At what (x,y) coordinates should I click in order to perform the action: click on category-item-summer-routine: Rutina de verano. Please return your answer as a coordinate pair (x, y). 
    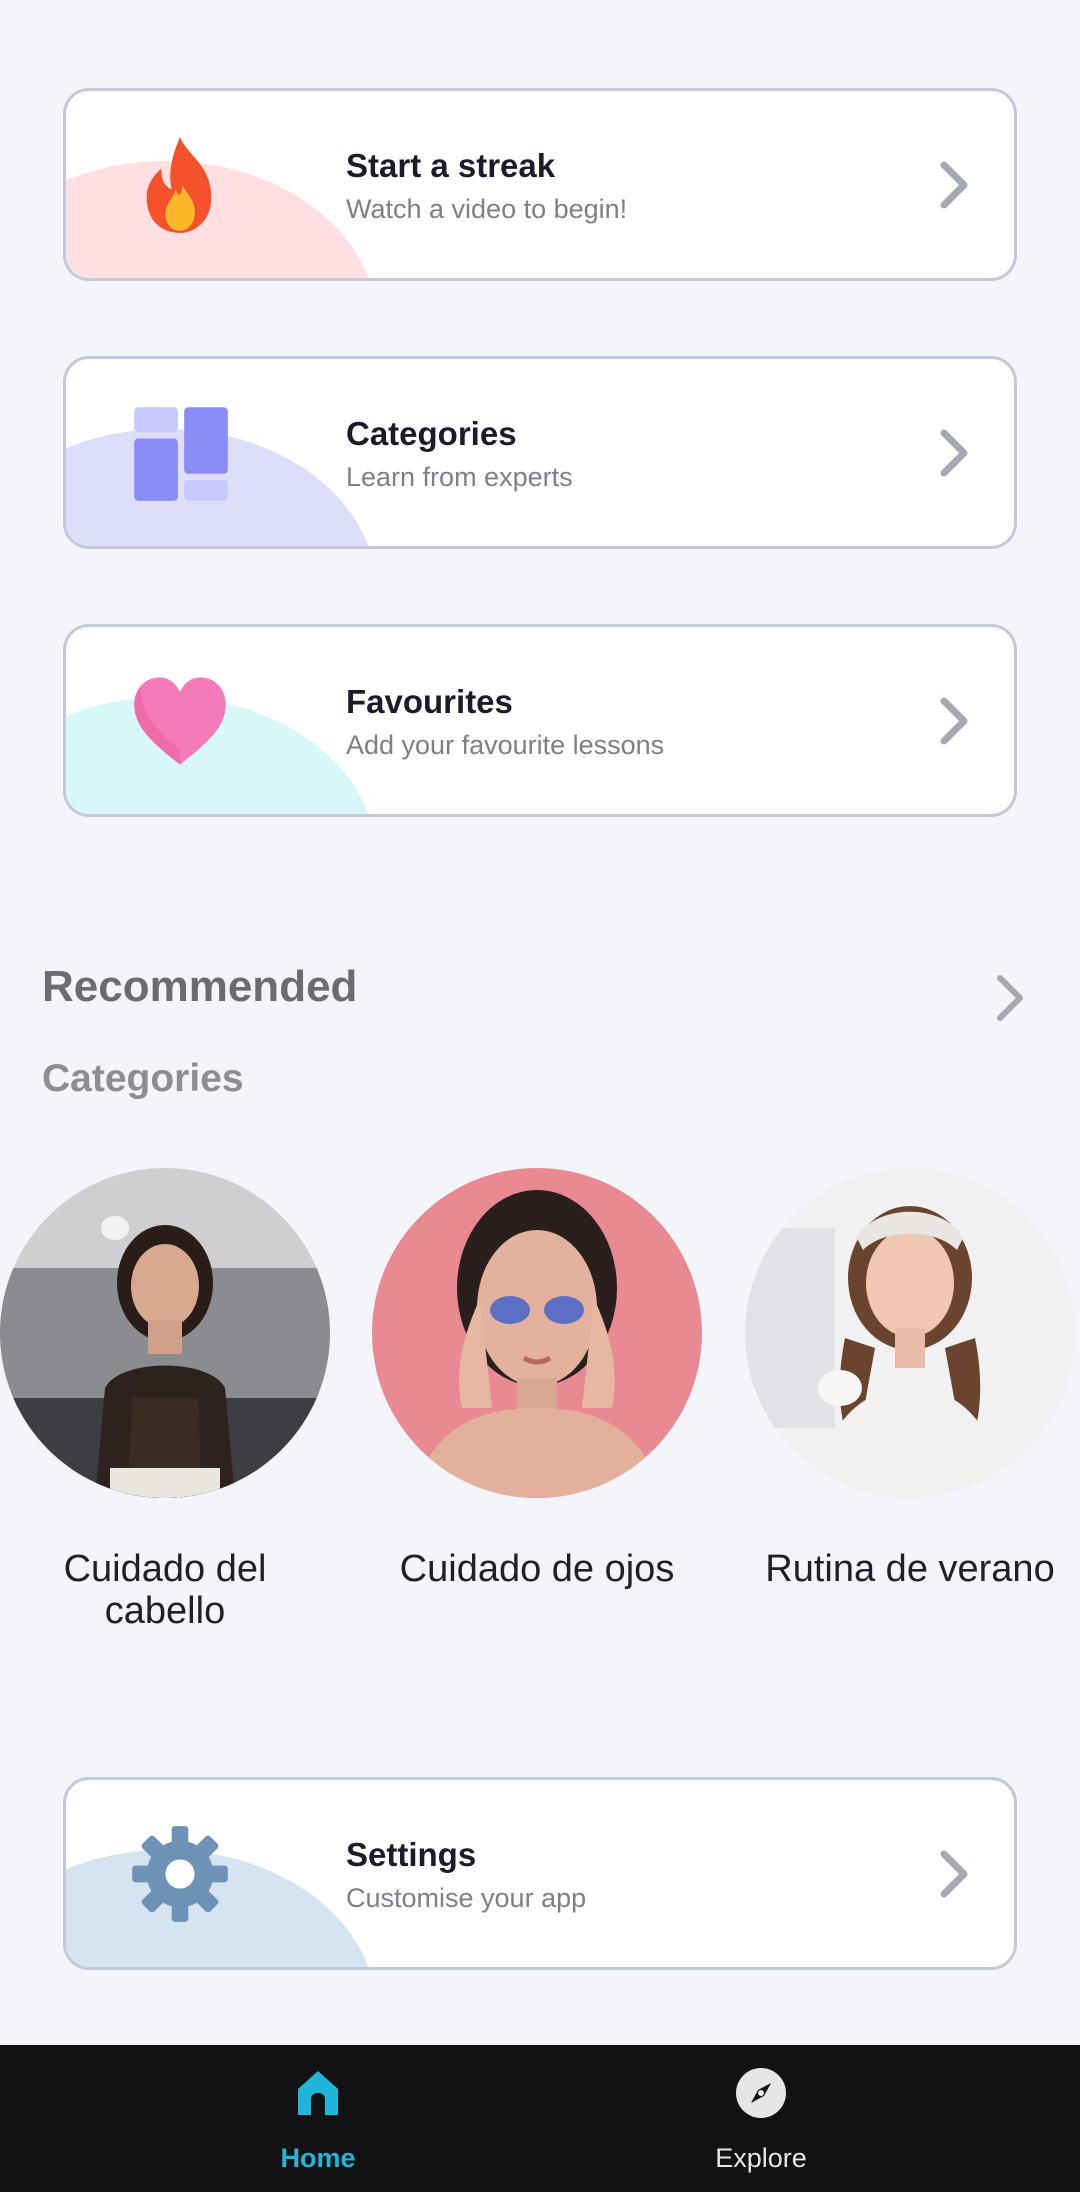
    Looking at the image, I should click on (910, 1379).